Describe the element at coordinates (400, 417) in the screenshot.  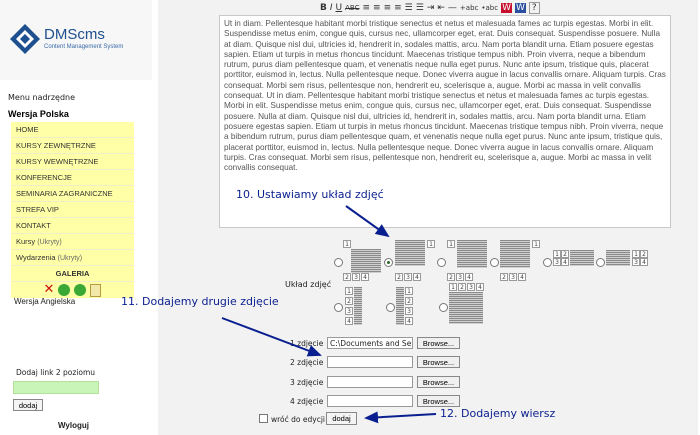
I see `arrow-to-add-row` at that location.